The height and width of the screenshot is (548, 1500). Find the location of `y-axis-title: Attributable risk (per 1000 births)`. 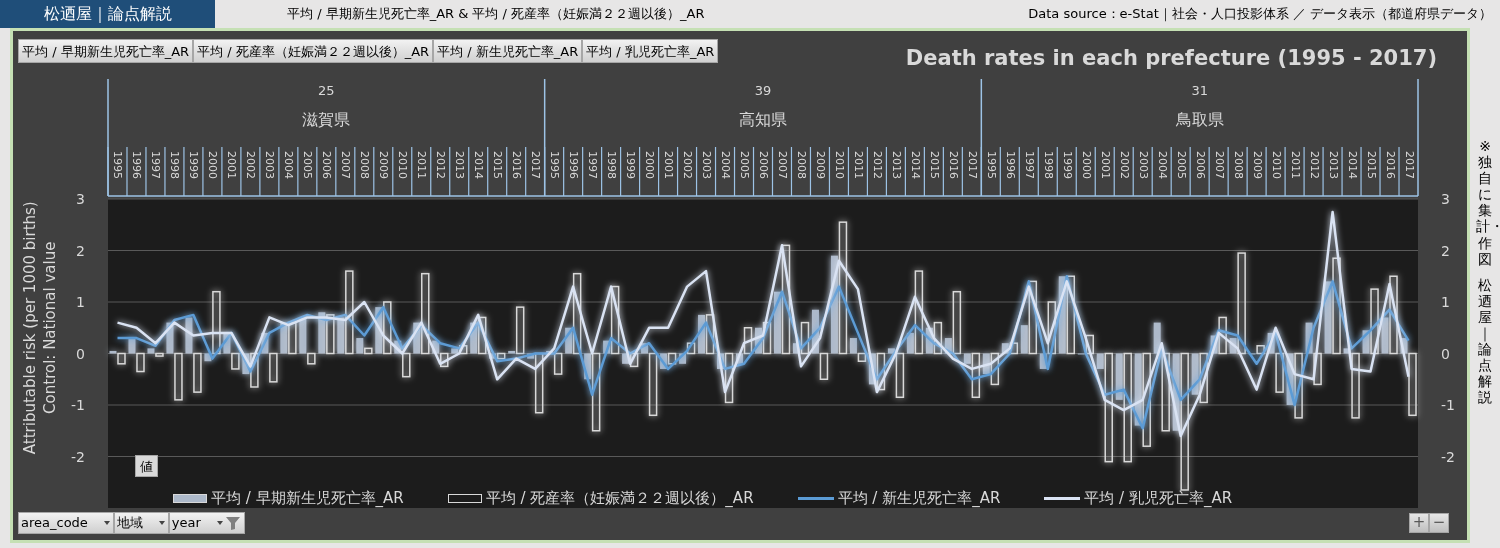

y-axis-title: Attributable risk (per 1000 births) is located at coordinates (30, 328).